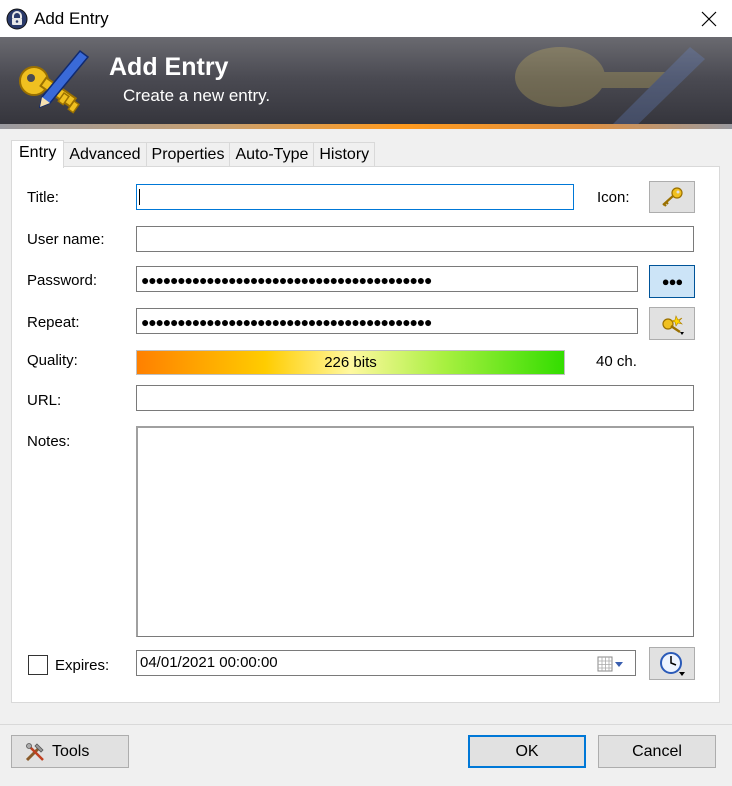  Describe the element at coordinates (209, 662) in the screenshot. I see `expiry-date-value: 04/01/2021 00:00:00` at that location.